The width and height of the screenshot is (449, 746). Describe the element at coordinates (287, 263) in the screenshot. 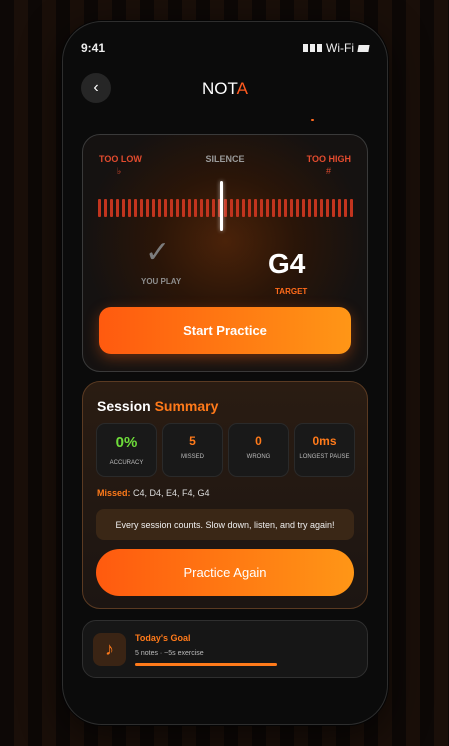

I see `target-note: G4` at that location.